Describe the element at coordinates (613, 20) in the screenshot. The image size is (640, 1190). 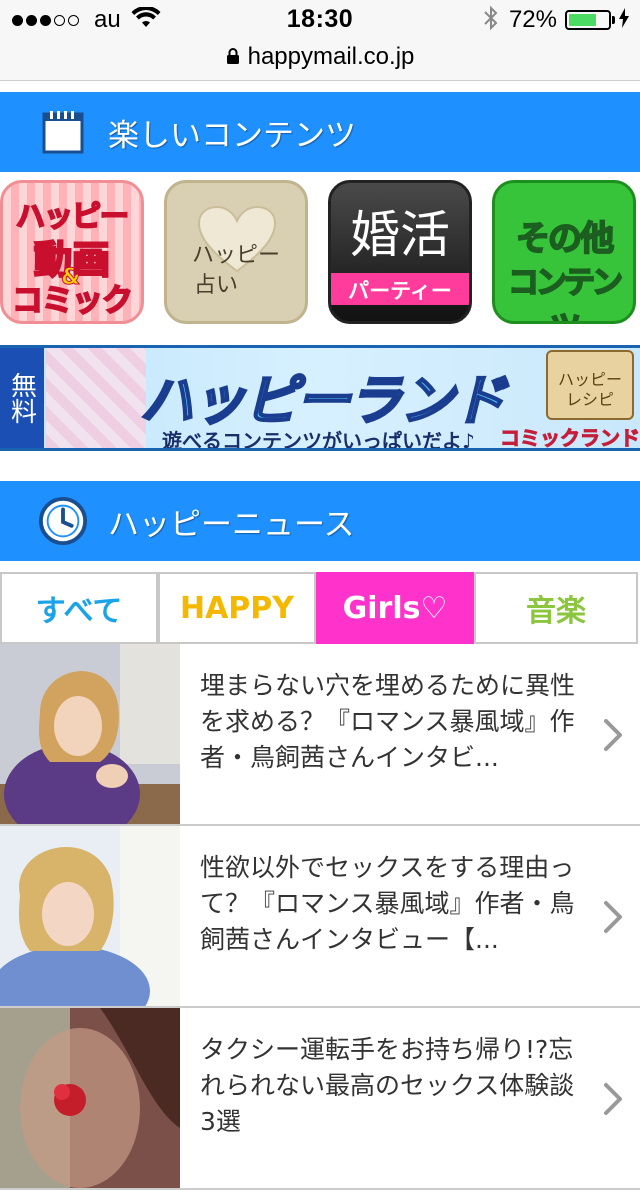
I see `battery-tip` at that location.